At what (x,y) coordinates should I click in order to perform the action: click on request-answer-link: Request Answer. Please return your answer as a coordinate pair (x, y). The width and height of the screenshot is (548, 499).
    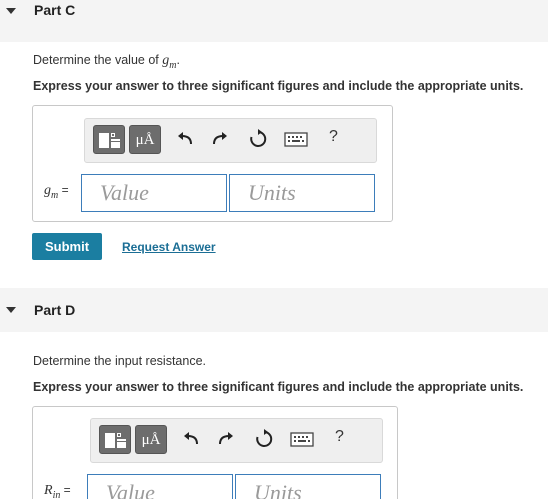
    Looking at the image, I should click on (169, 247).